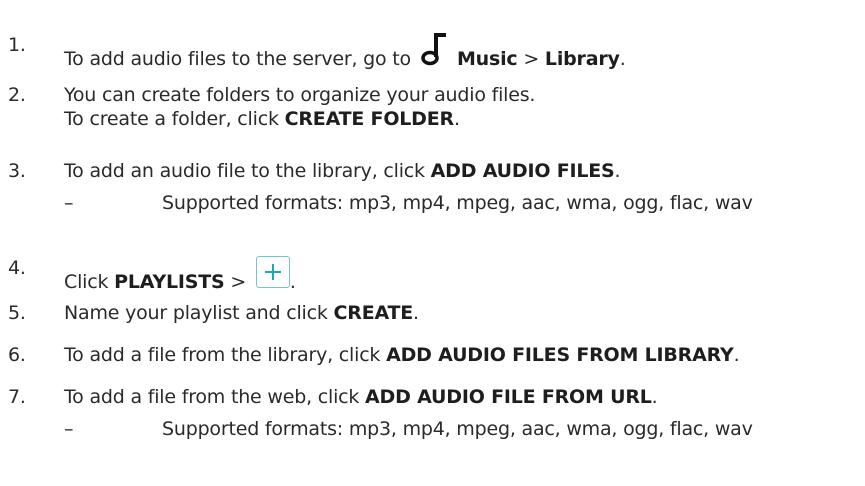 This screenshot has width=865, height=486. I want to click on step-text-part: Name your playlist and click, so click(199, 313).